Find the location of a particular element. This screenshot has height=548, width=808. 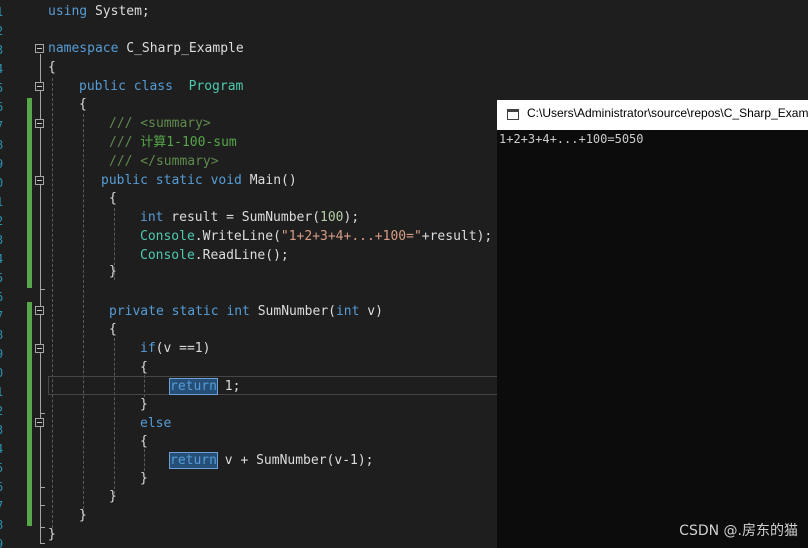

current-line-highlight is located at coordinates (273, 385).